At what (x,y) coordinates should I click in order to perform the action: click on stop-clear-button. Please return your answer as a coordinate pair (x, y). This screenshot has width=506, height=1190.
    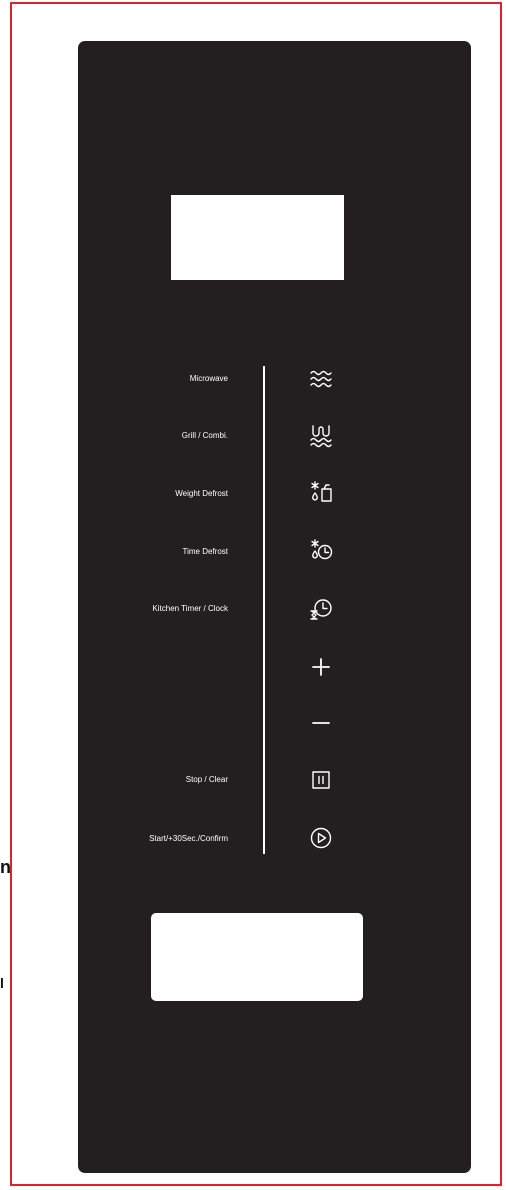
    Looking at the image, I should click on (321, 780).